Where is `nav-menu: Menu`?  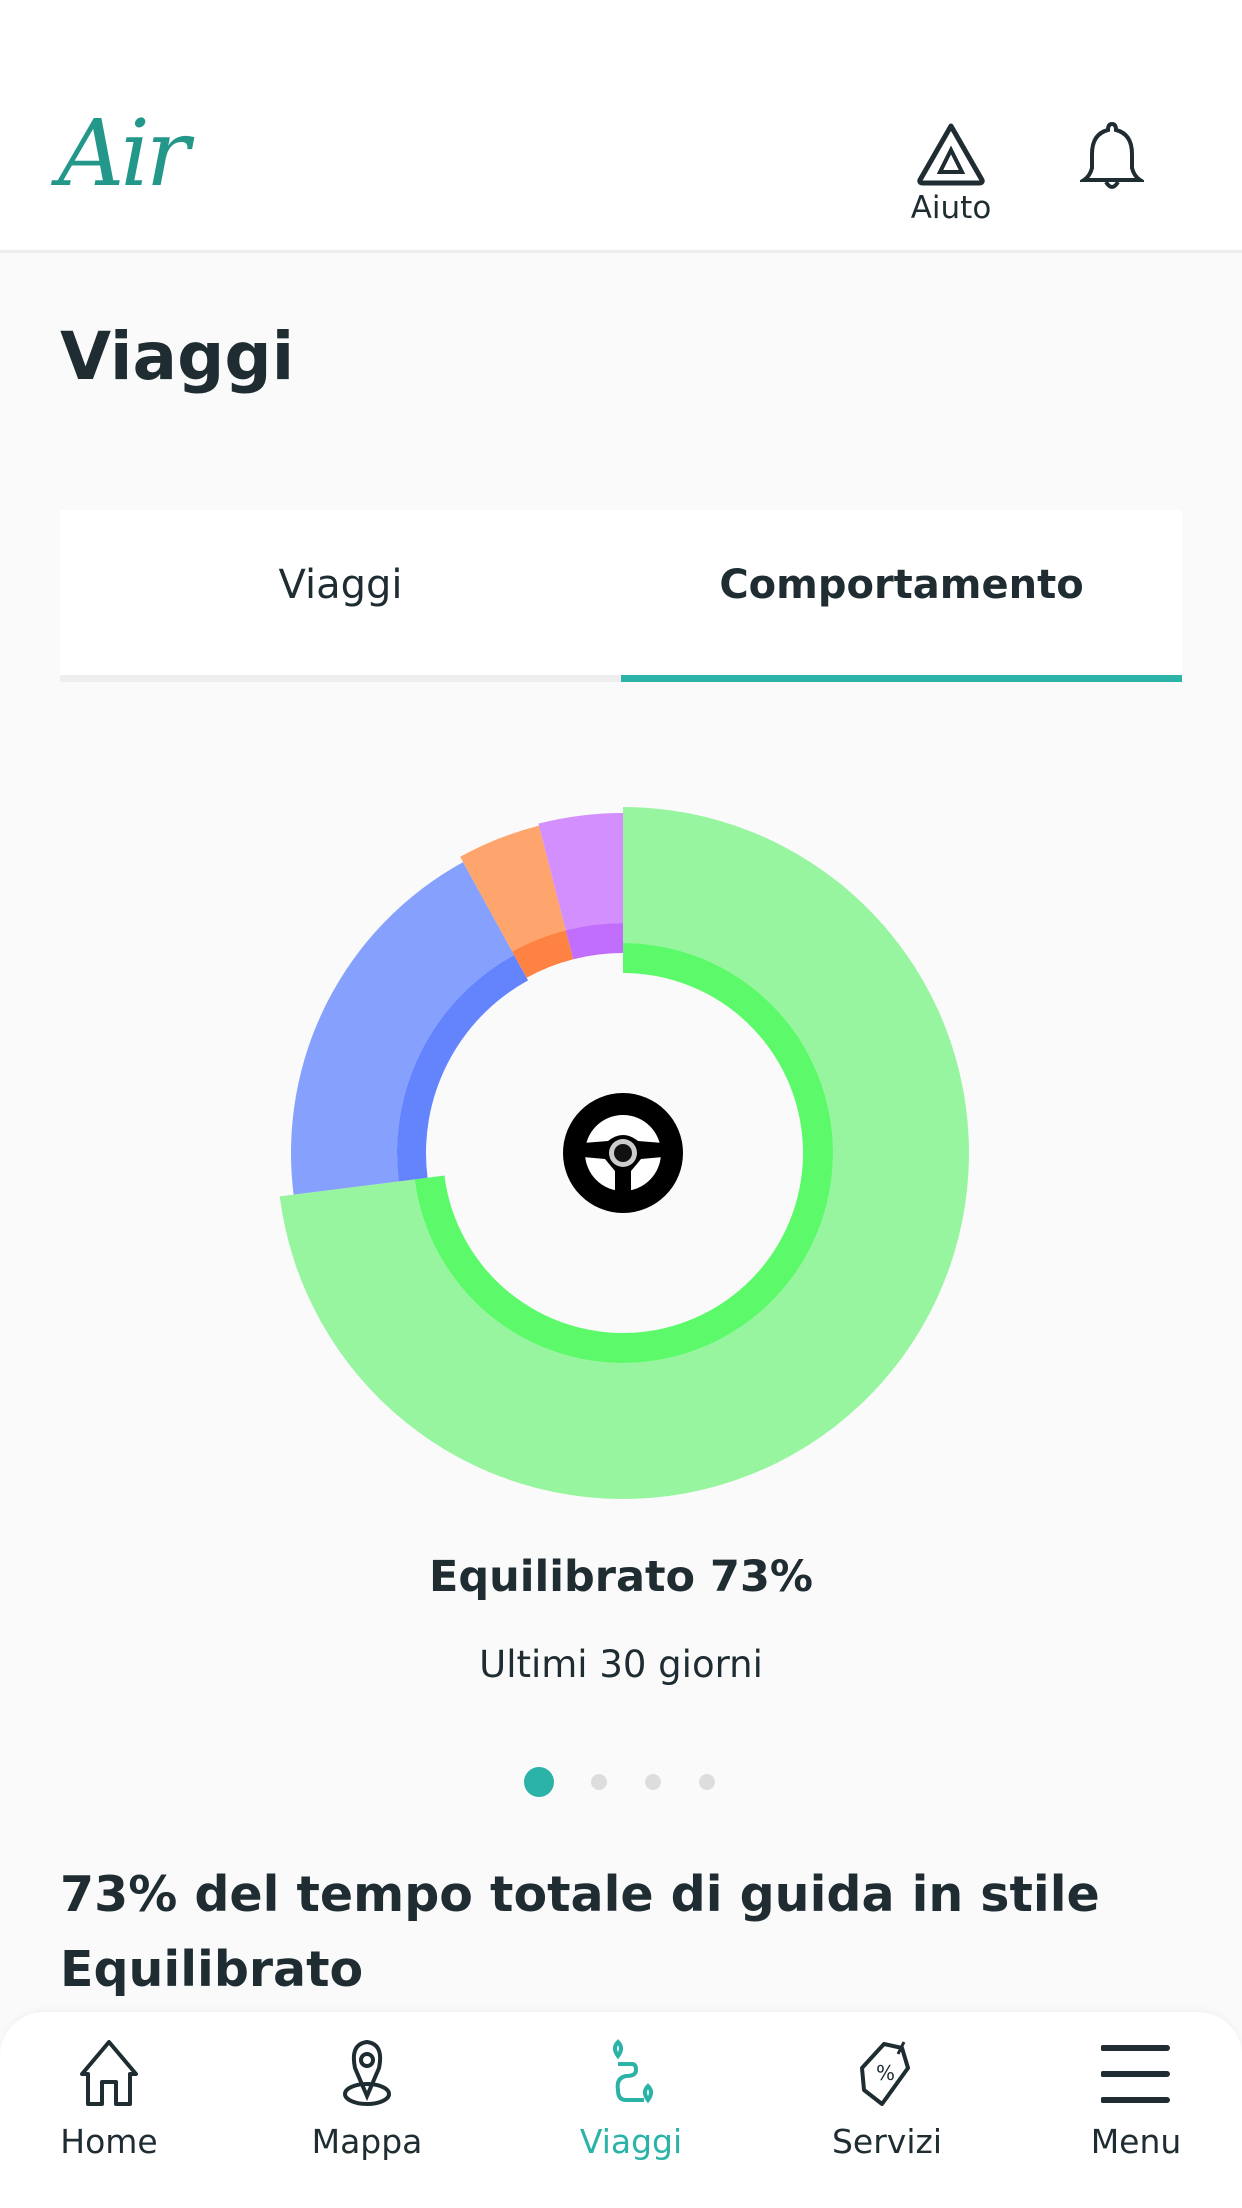 nav-menu: Menu is located at coordinates (1136, 2099).